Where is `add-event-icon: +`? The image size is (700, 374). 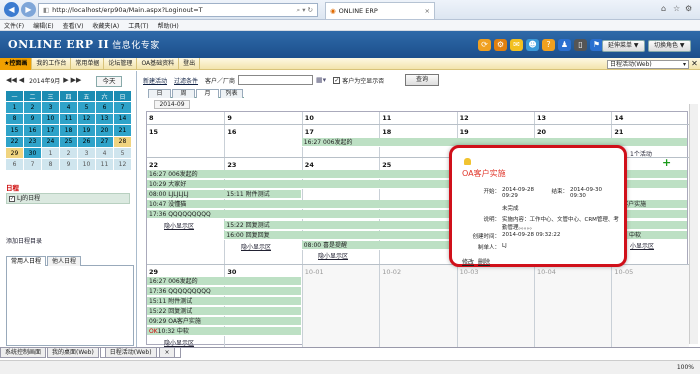
add-event-icon: + is located at coordinates (666, 162).